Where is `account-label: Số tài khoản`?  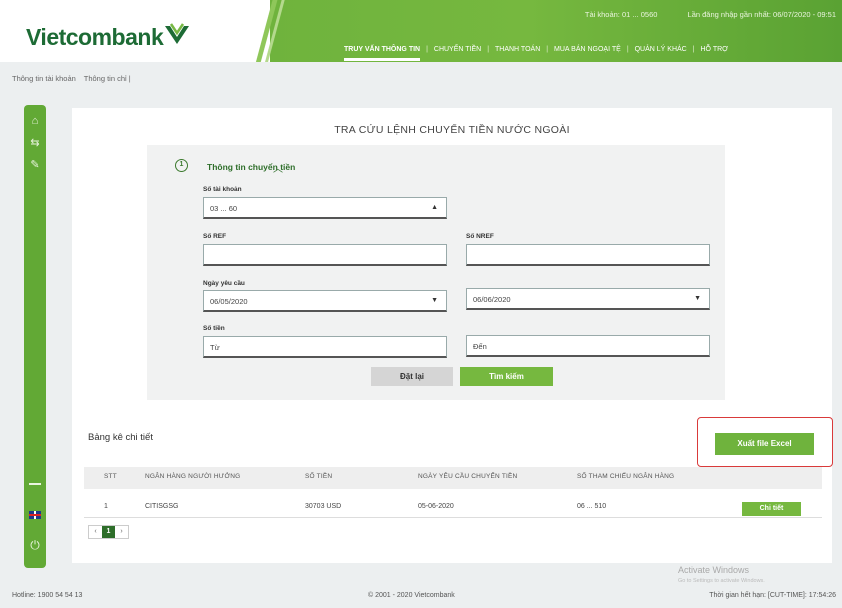 account-label: Số tài khoản is located at coordinates (222, 189).